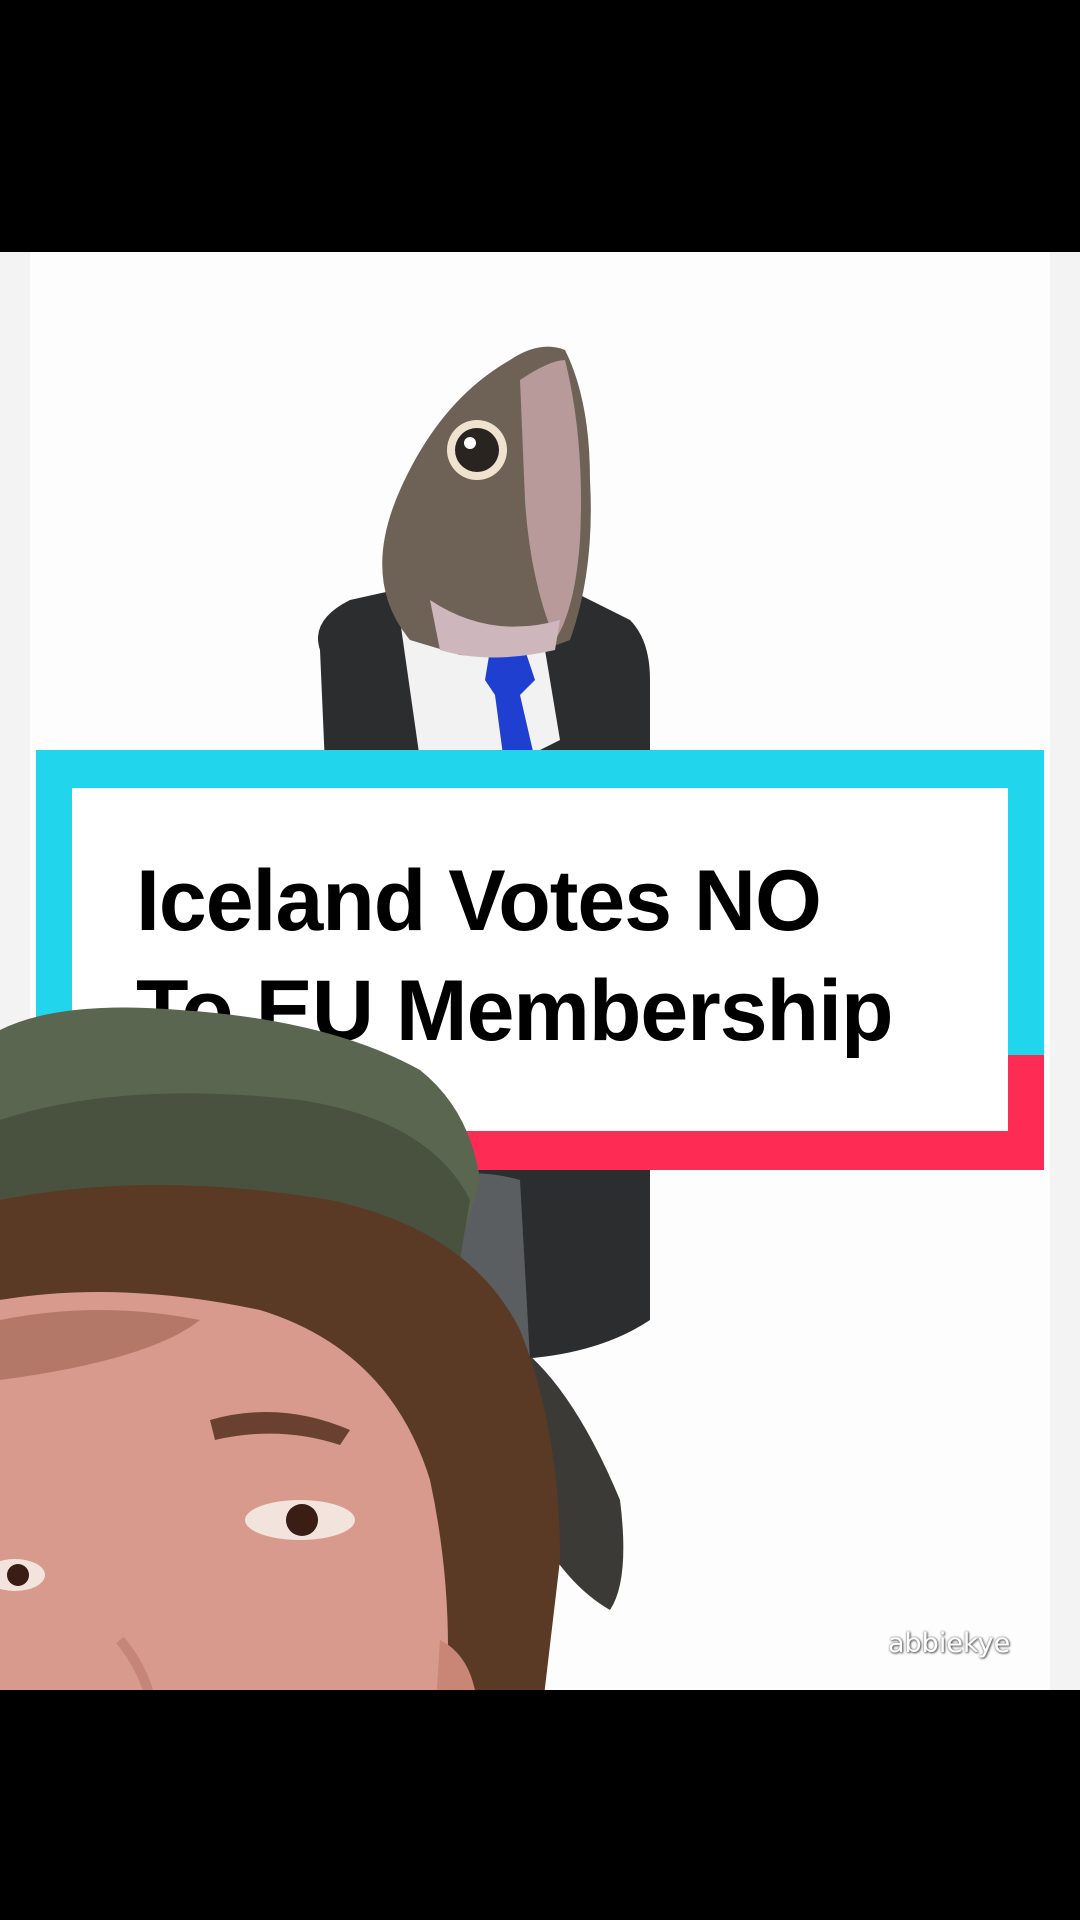  I want to click on headline-line-1: Iceland Votes NO, so click(479, 901).